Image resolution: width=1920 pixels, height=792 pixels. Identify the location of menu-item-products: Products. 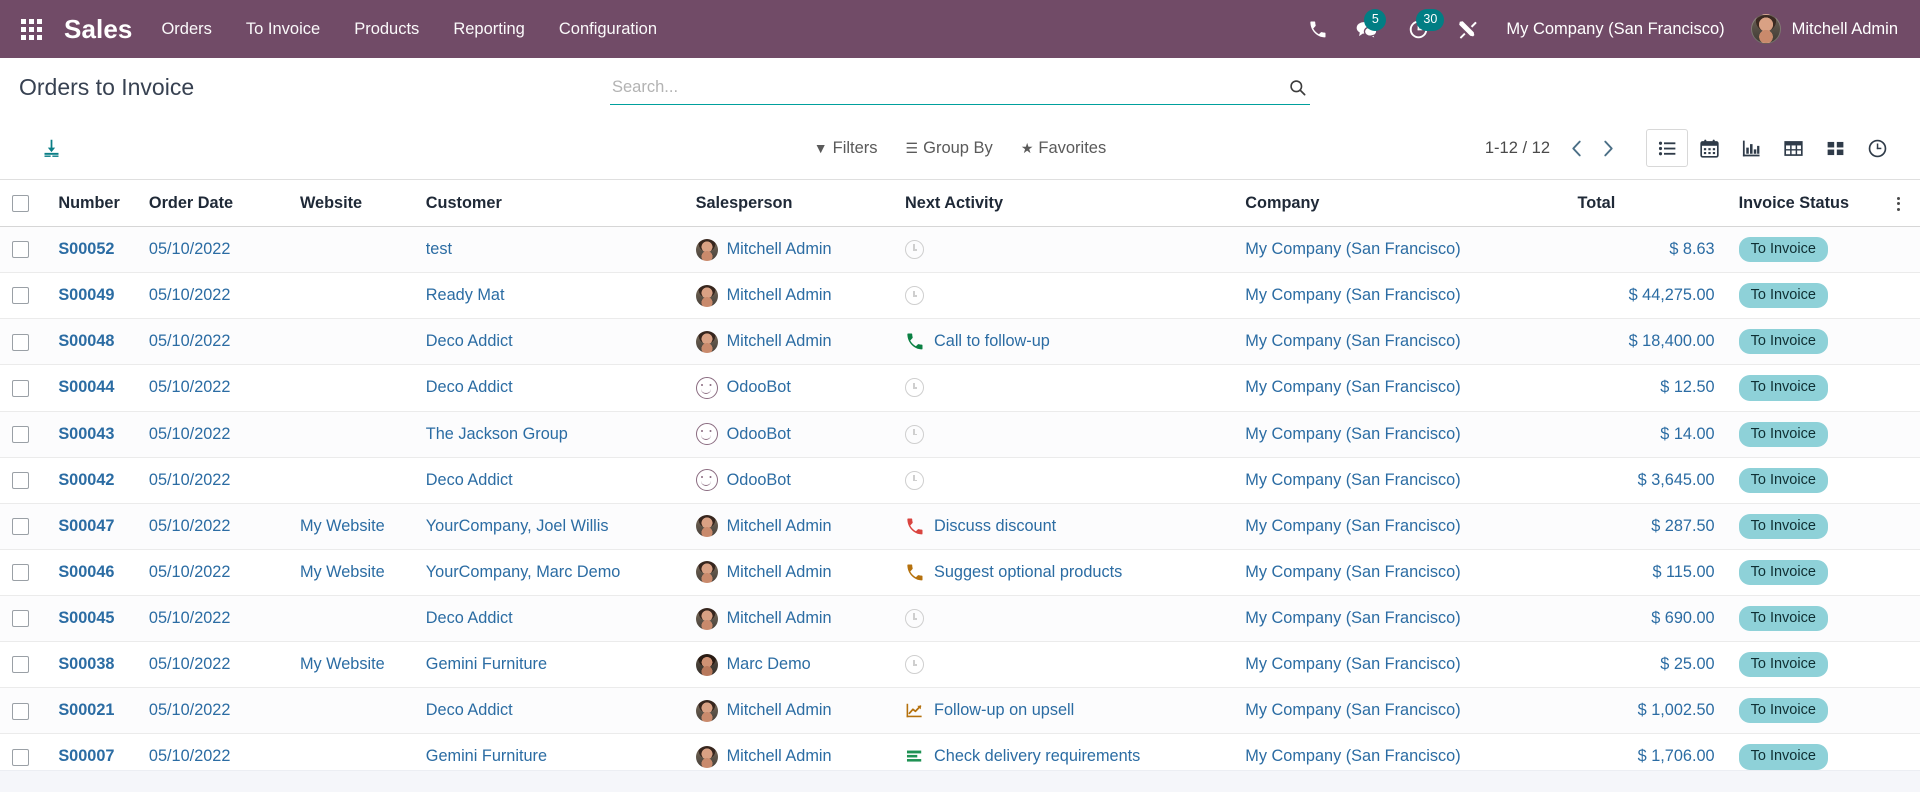
(386, 29).